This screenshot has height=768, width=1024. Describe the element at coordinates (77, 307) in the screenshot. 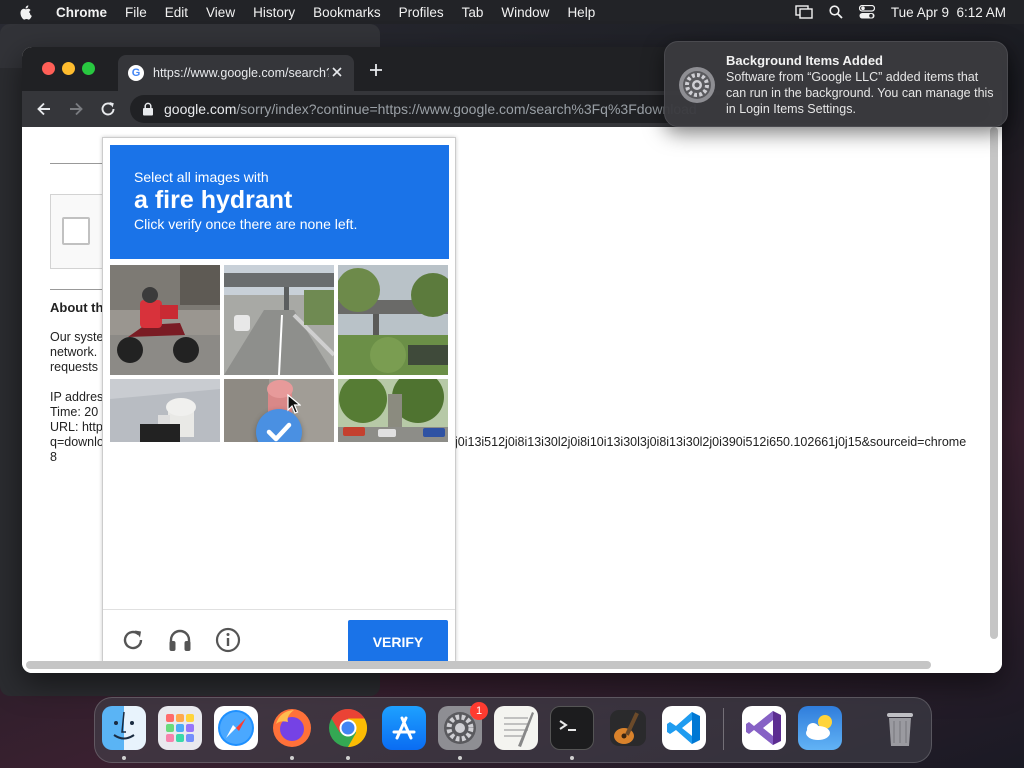

I see `about-heading: About th` at that location.